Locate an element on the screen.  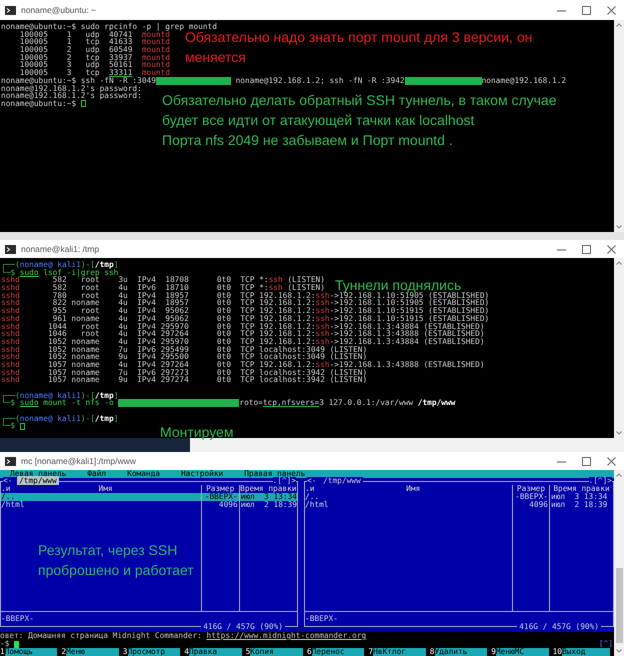
annotation-text: Результат, через SSH проброшено и работает is located at coordinates (116, 560).